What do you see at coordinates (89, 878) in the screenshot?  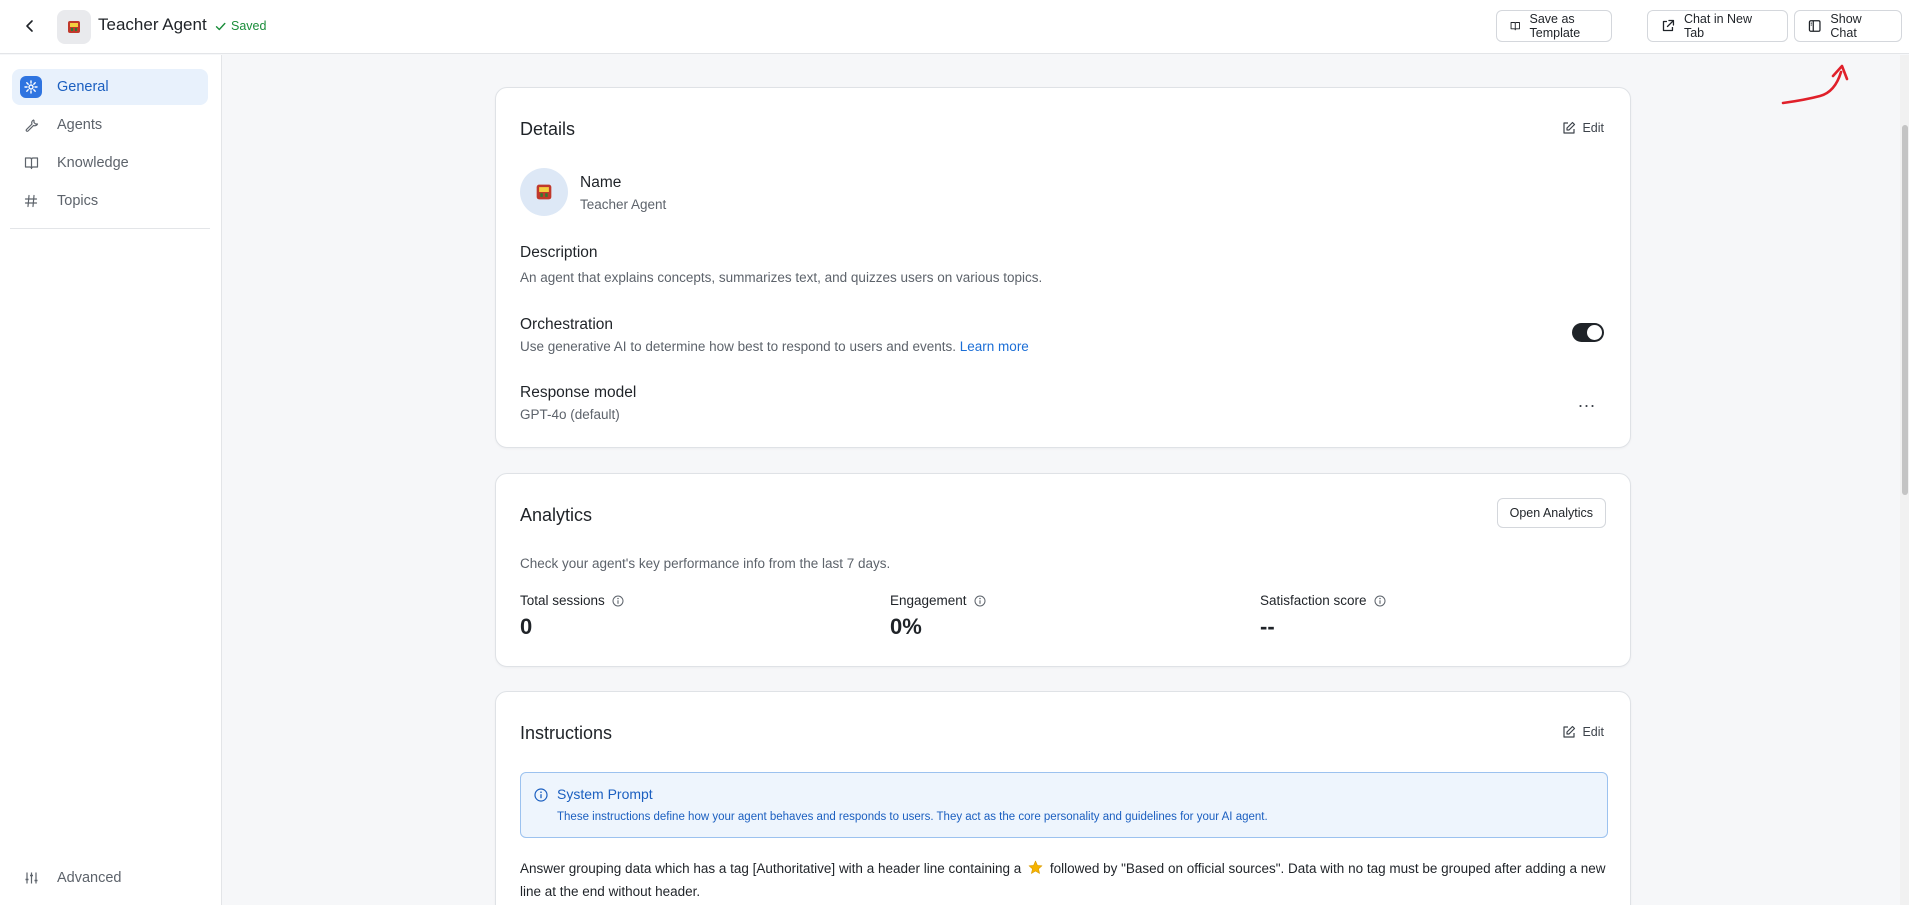 I see `sidebar-item-label: Advanced` at bounding box center [89, 878].